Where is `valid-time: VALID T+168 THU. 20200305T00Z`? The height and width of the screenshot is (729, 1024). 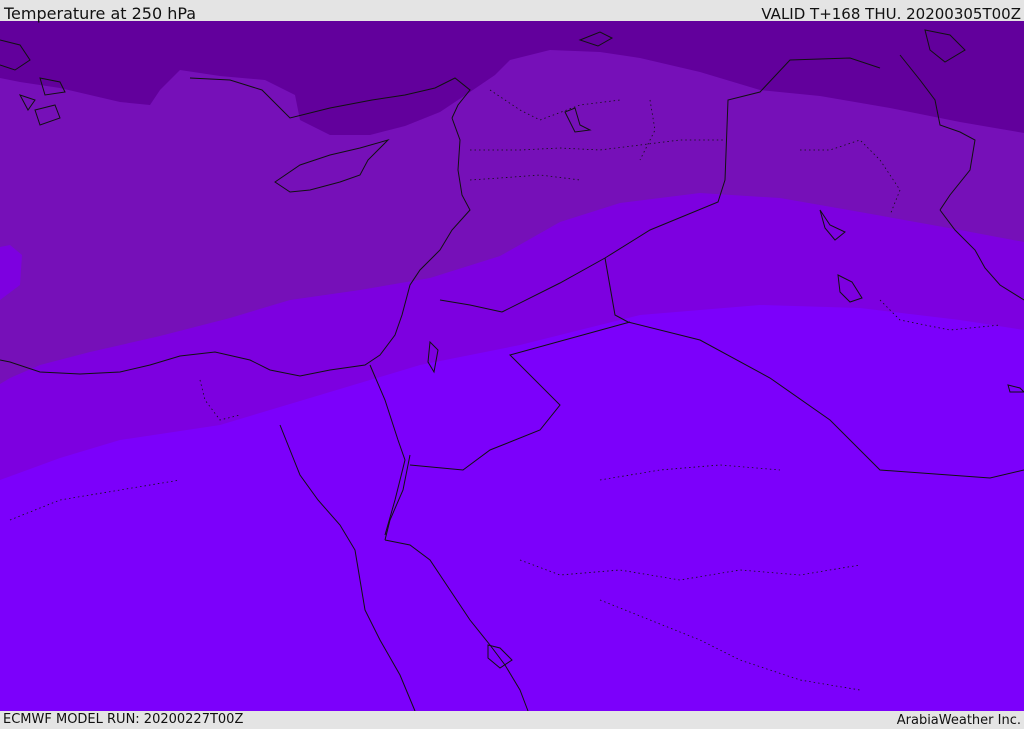 valid-time: VALID T+168 THU. 20200305T00Z is located at coordinates (891, 14).